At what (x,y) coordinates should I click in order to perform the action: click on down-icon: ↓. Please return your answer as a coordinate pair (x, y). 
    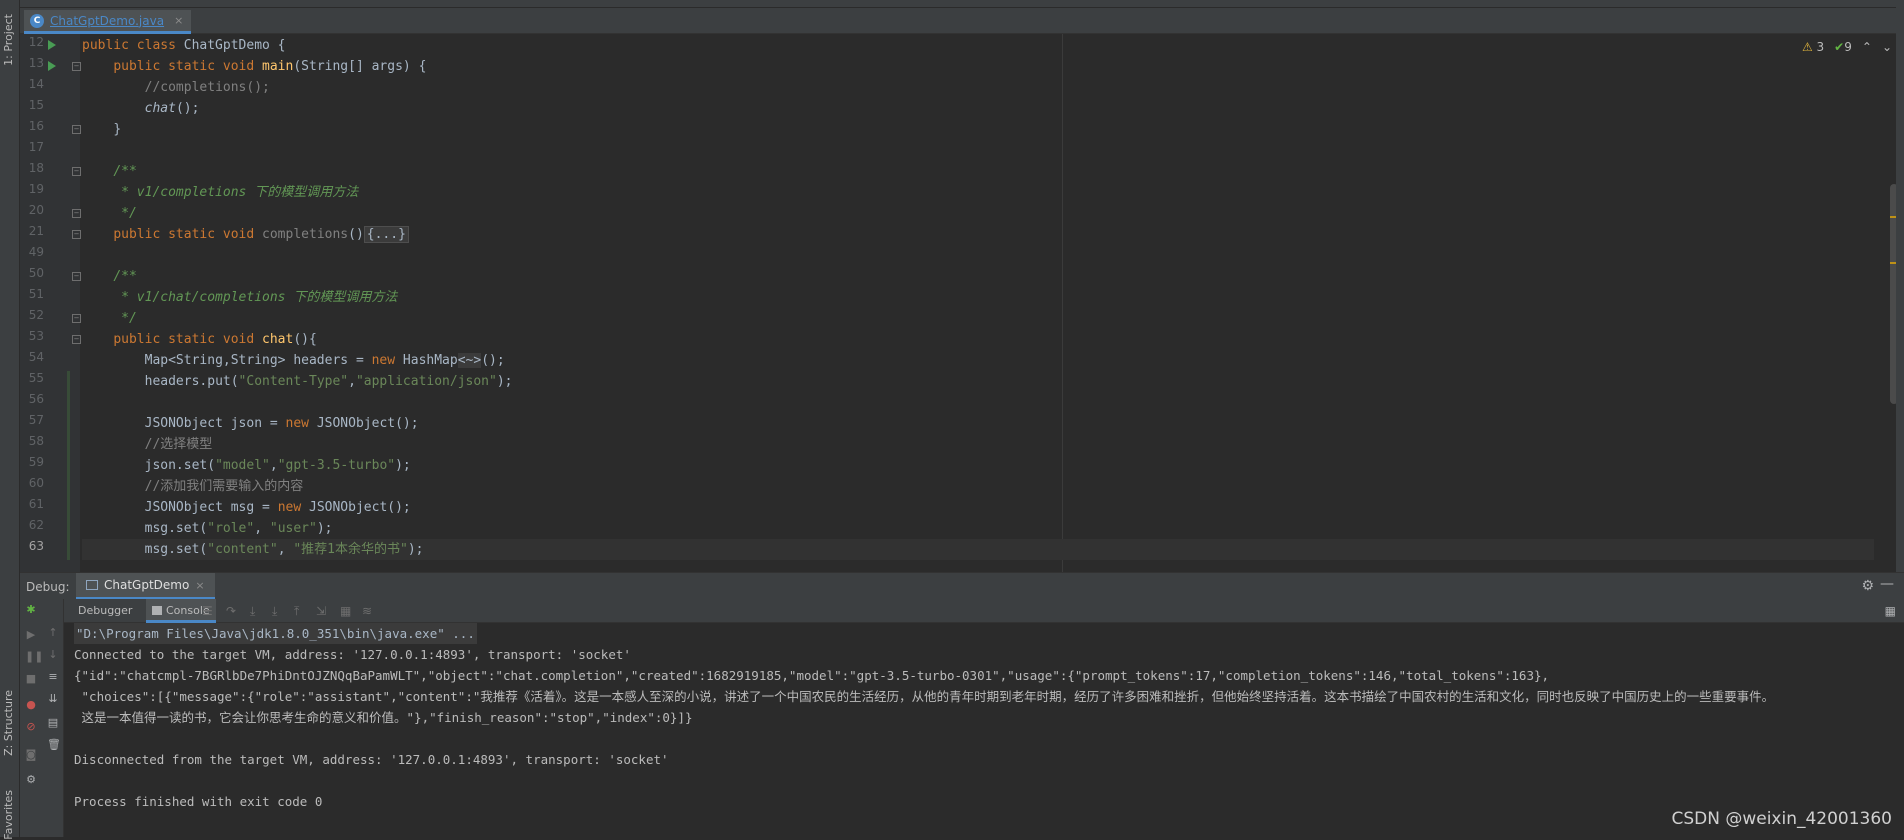
    Looking at the image, I should click on (53, 655).